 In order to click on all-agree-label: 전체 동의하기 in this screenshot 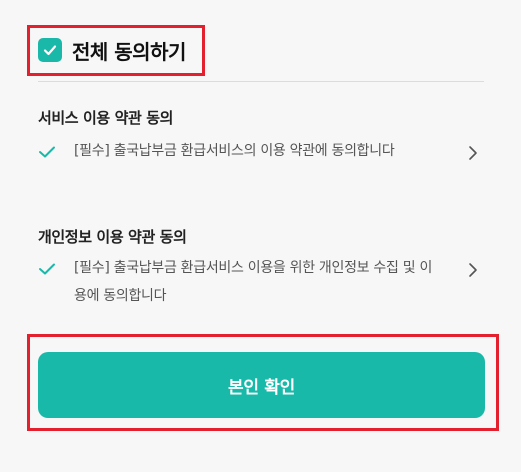, I will do `click(129, 51)`.